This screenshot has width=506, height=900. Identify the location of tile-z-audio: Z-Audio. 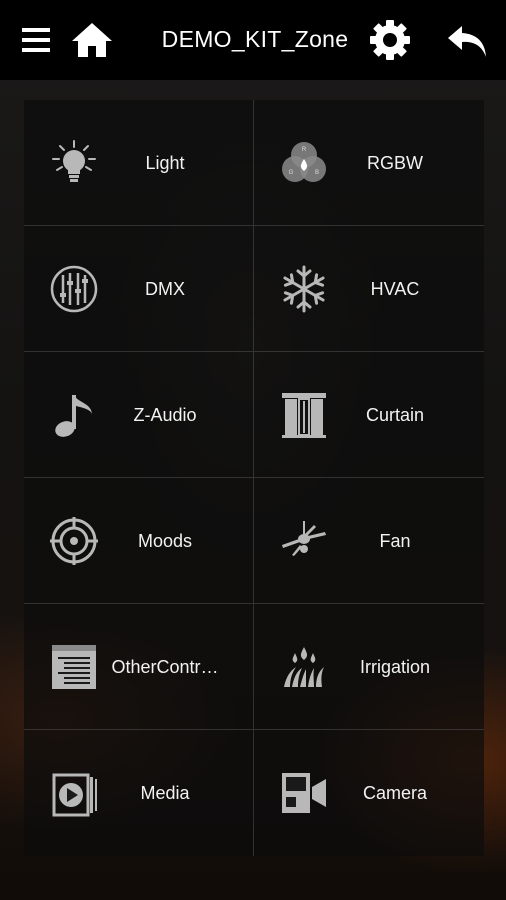
(139, 415).